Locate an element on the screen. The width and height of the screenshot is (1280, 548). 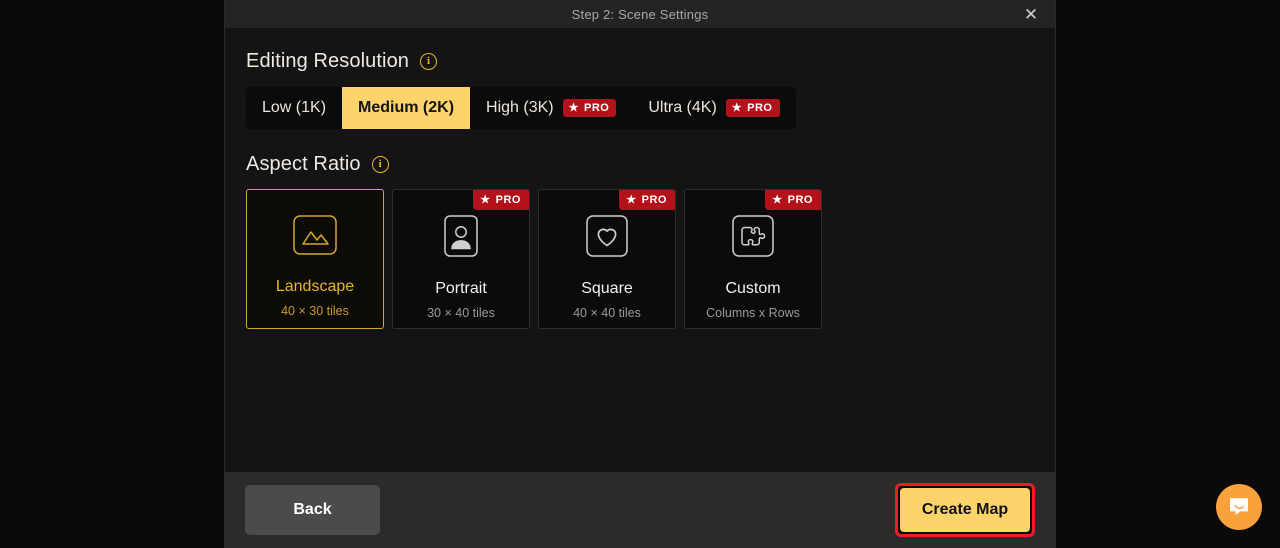
section-title-aspect-ratio: Aspect Ratio is located at coordinates (303, 164).